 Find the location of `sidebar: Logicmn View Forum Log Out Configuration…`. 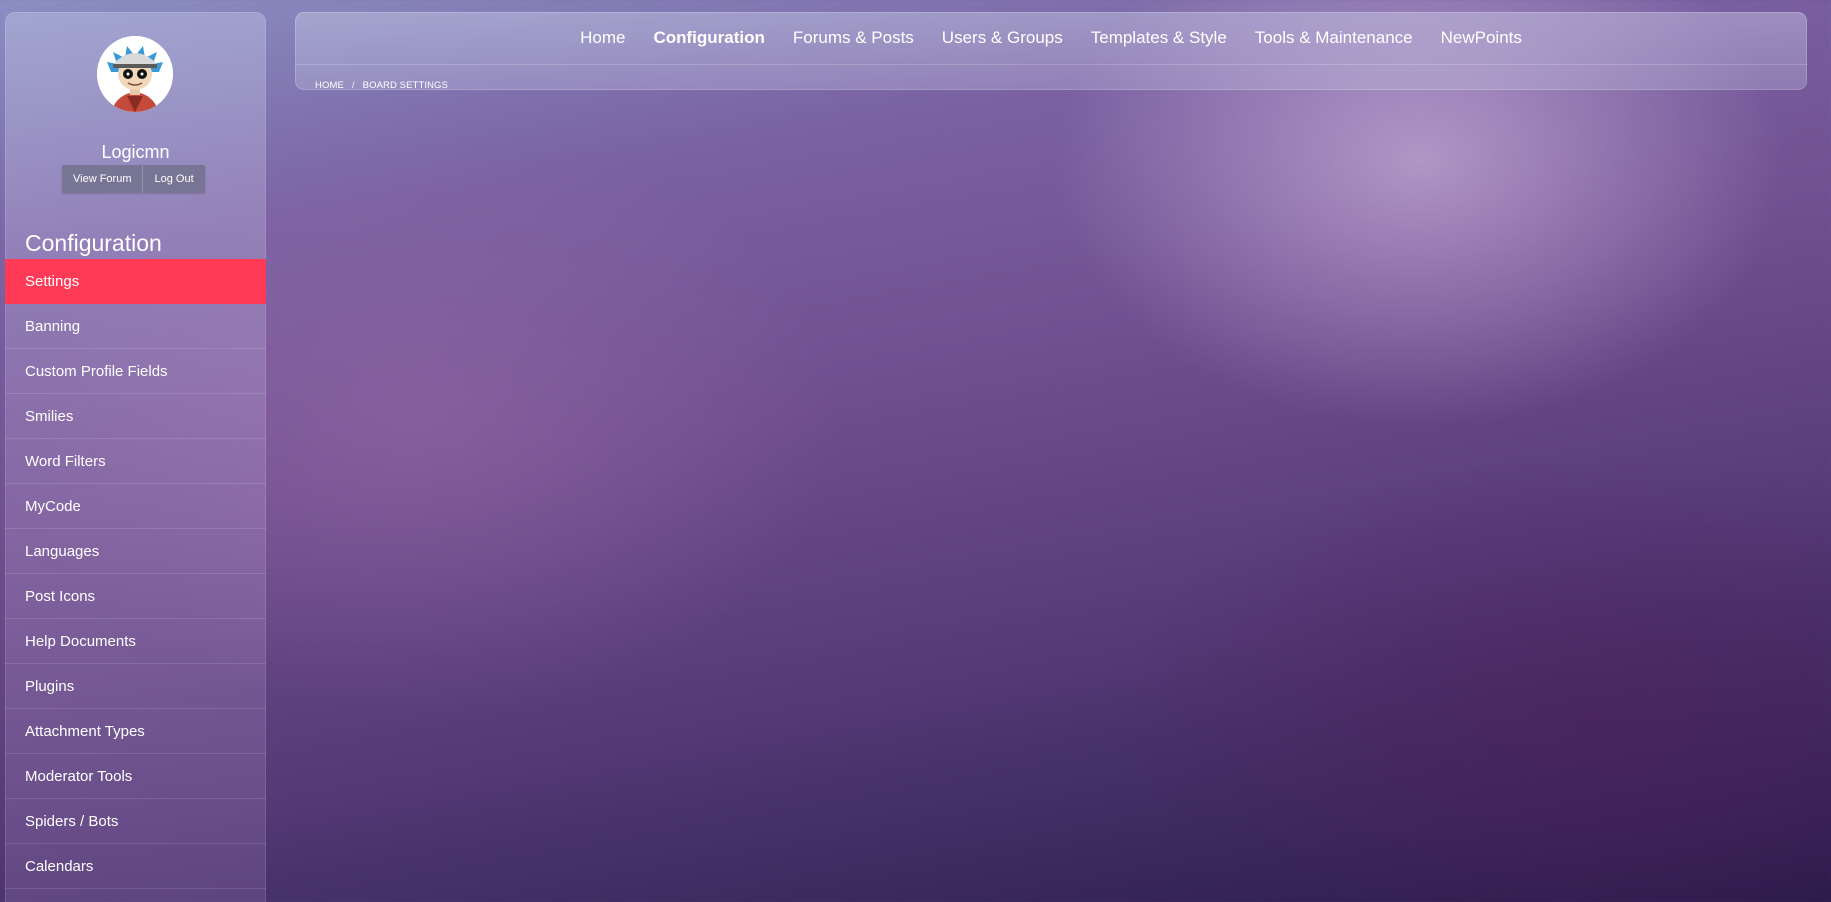

sidebar: Logicmn View Forum Log Out Configuration… is located at coordinates (135, 457).